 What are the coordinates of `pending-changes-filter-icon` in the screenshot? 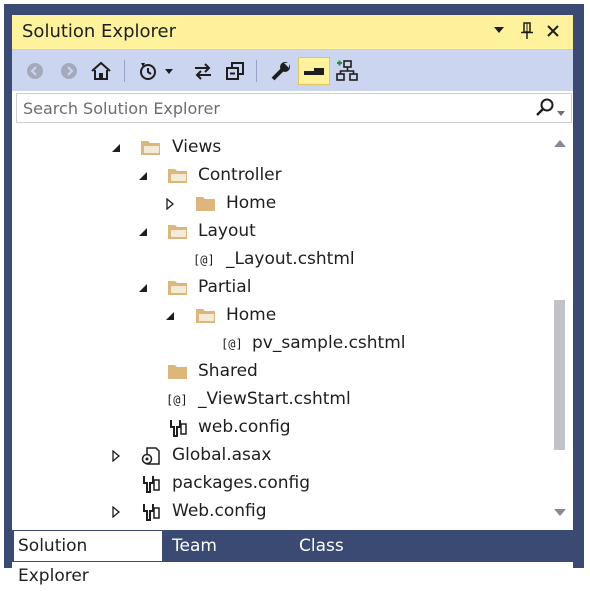 It's located at (148, 71).